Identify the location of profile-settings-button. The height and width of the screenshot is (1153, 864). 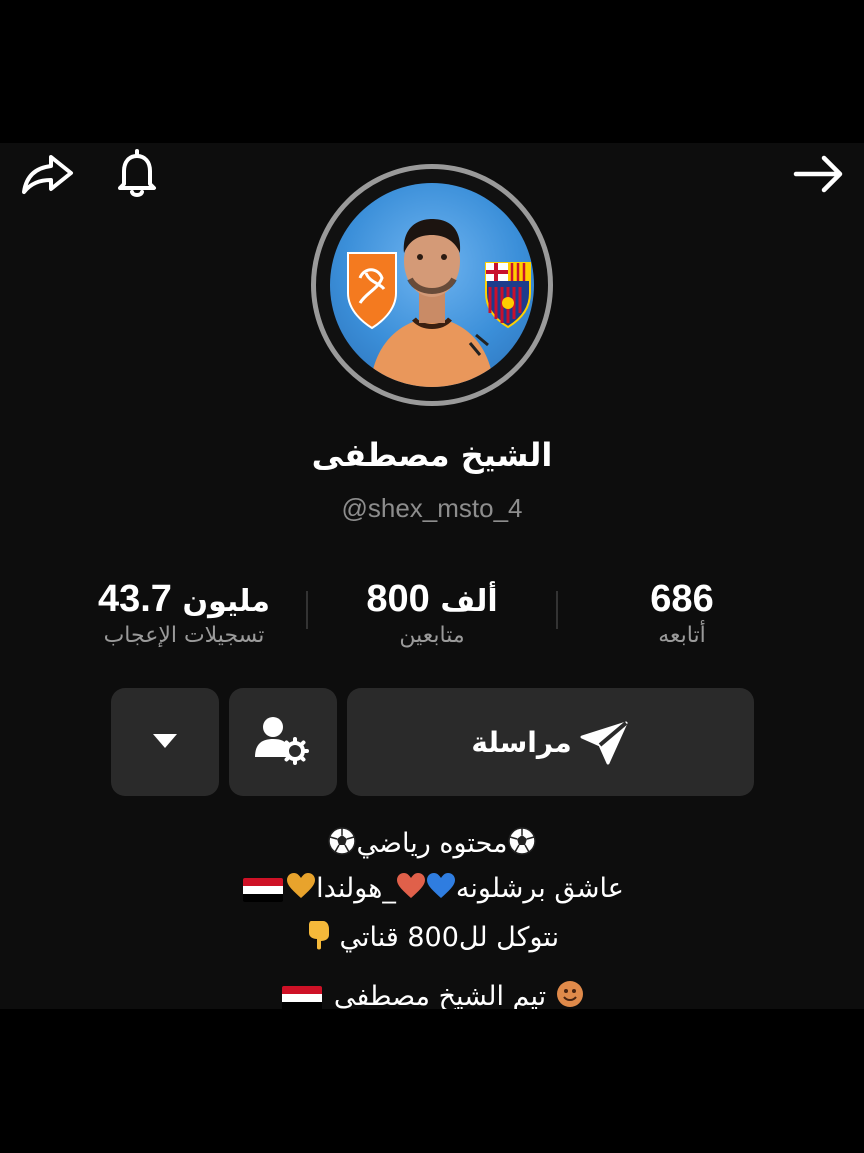
(283, 742).